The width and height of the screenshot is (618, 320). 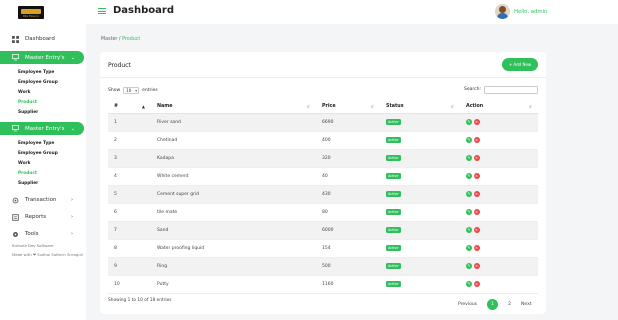 I want to click on avatar, so click(x=502, y=11).